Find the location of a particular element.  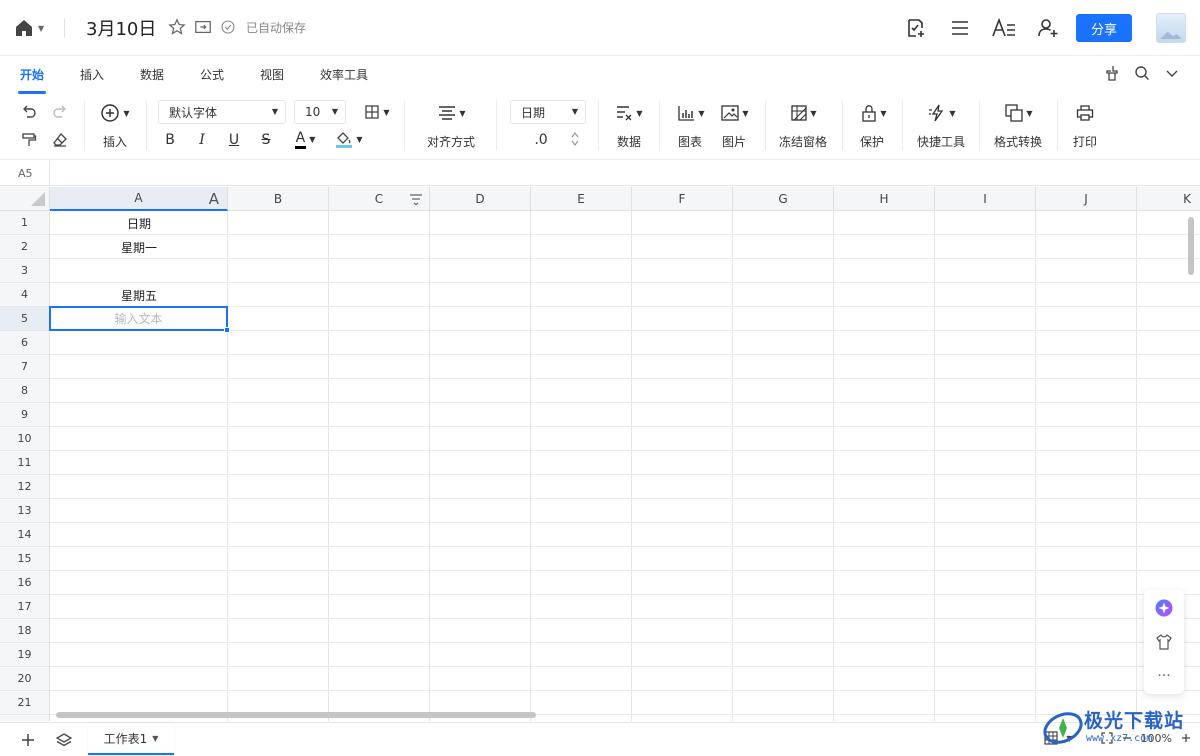

avatar is located at coordinates (1171, 28).